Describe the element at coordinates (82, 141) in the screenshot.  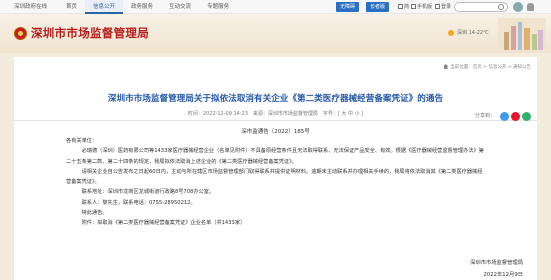
I see `paragraph: 各有关单位：` at that location.